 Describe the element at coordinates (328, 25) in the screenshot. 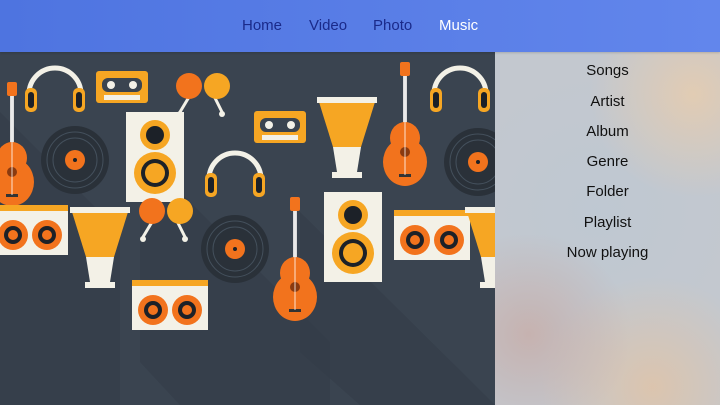

I see `tab-video: Video` at that location.